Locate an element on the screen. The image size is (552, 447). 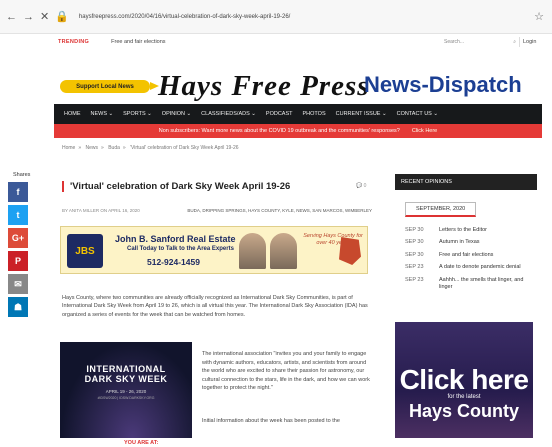
share-bar: Shares f t G+ P ✉ ☗ is located at coordinates (19, 246).